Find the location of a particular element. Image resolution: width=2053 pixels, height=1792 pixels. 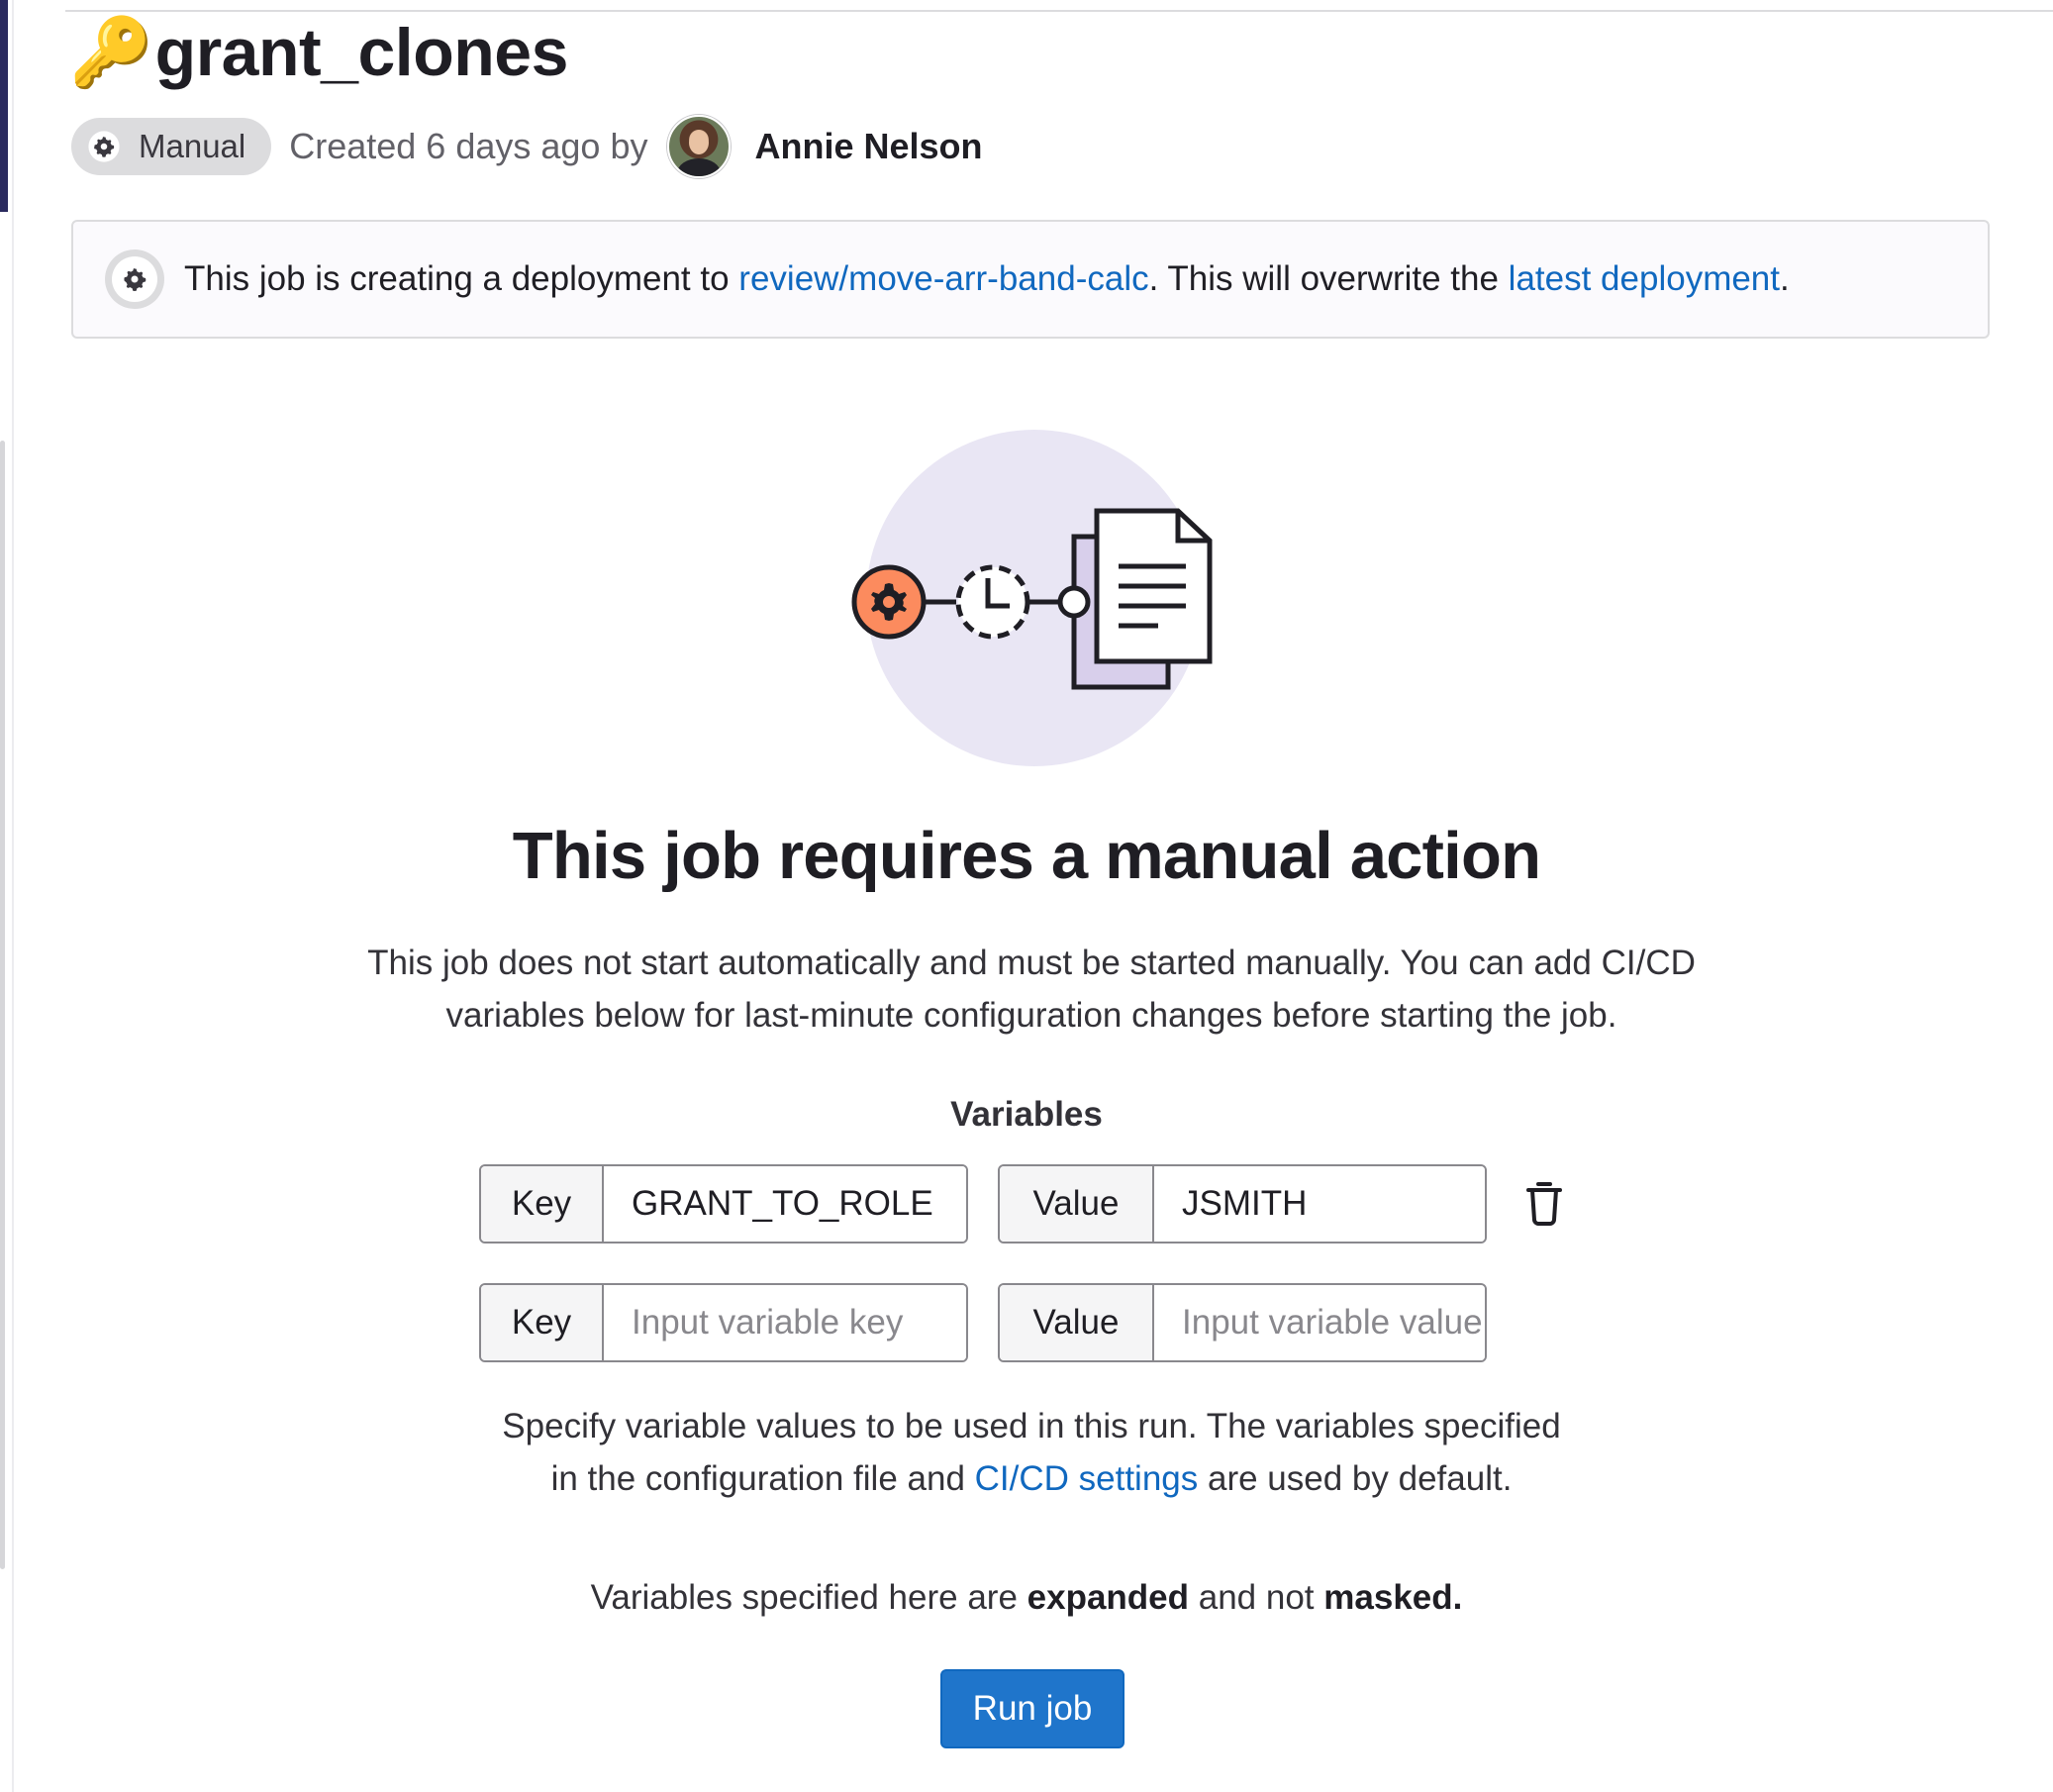

status-badge-label: Manual is located at coordinates (193, 146).